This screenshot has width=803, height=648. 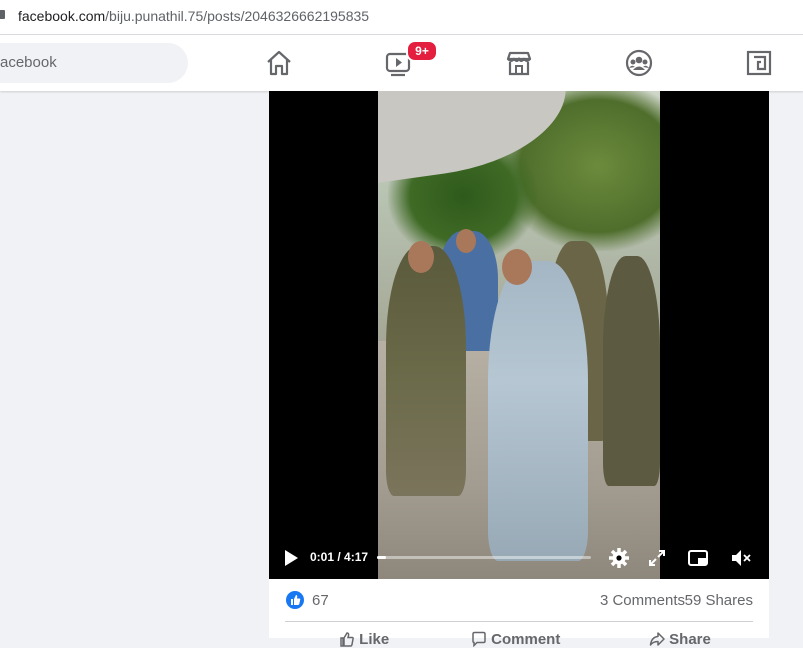 What do you see at coordinates (642, 600) in the screenshot?
I see `comment-count: 3 Comments` at bounding box center [642, 600].